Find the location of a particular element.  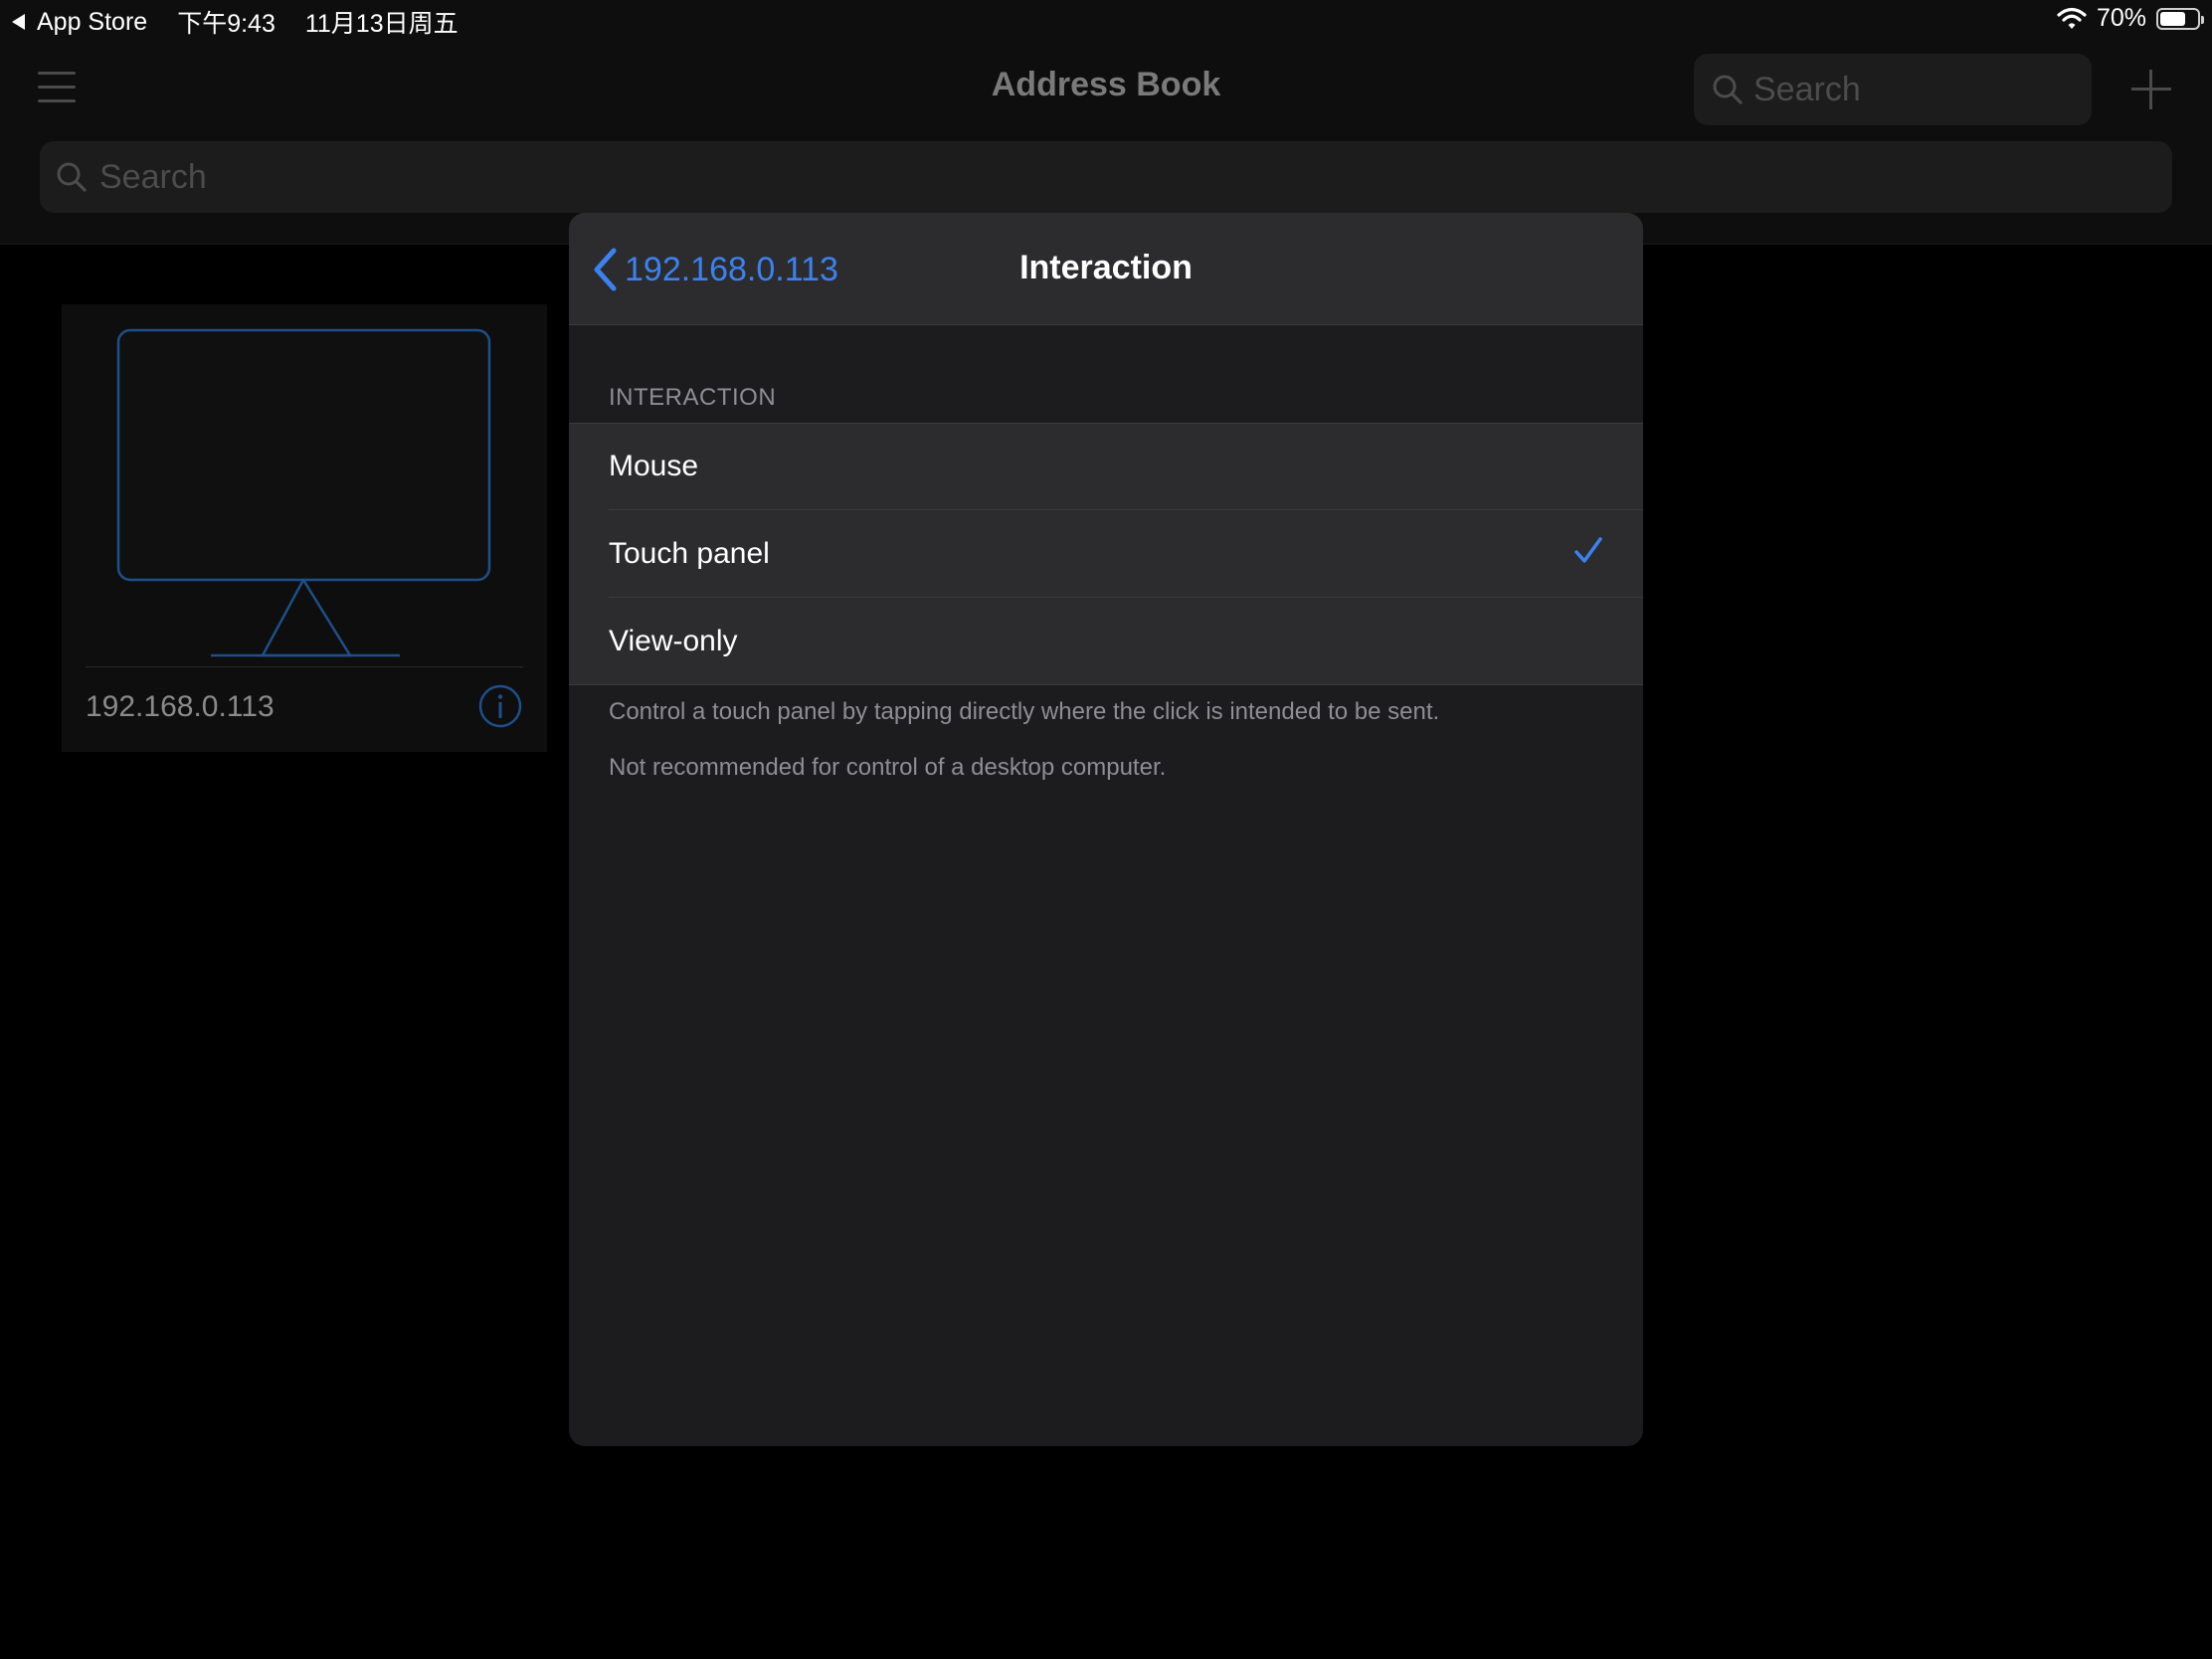

status-time: 下午9:43 is located at coordinates (226, 24).